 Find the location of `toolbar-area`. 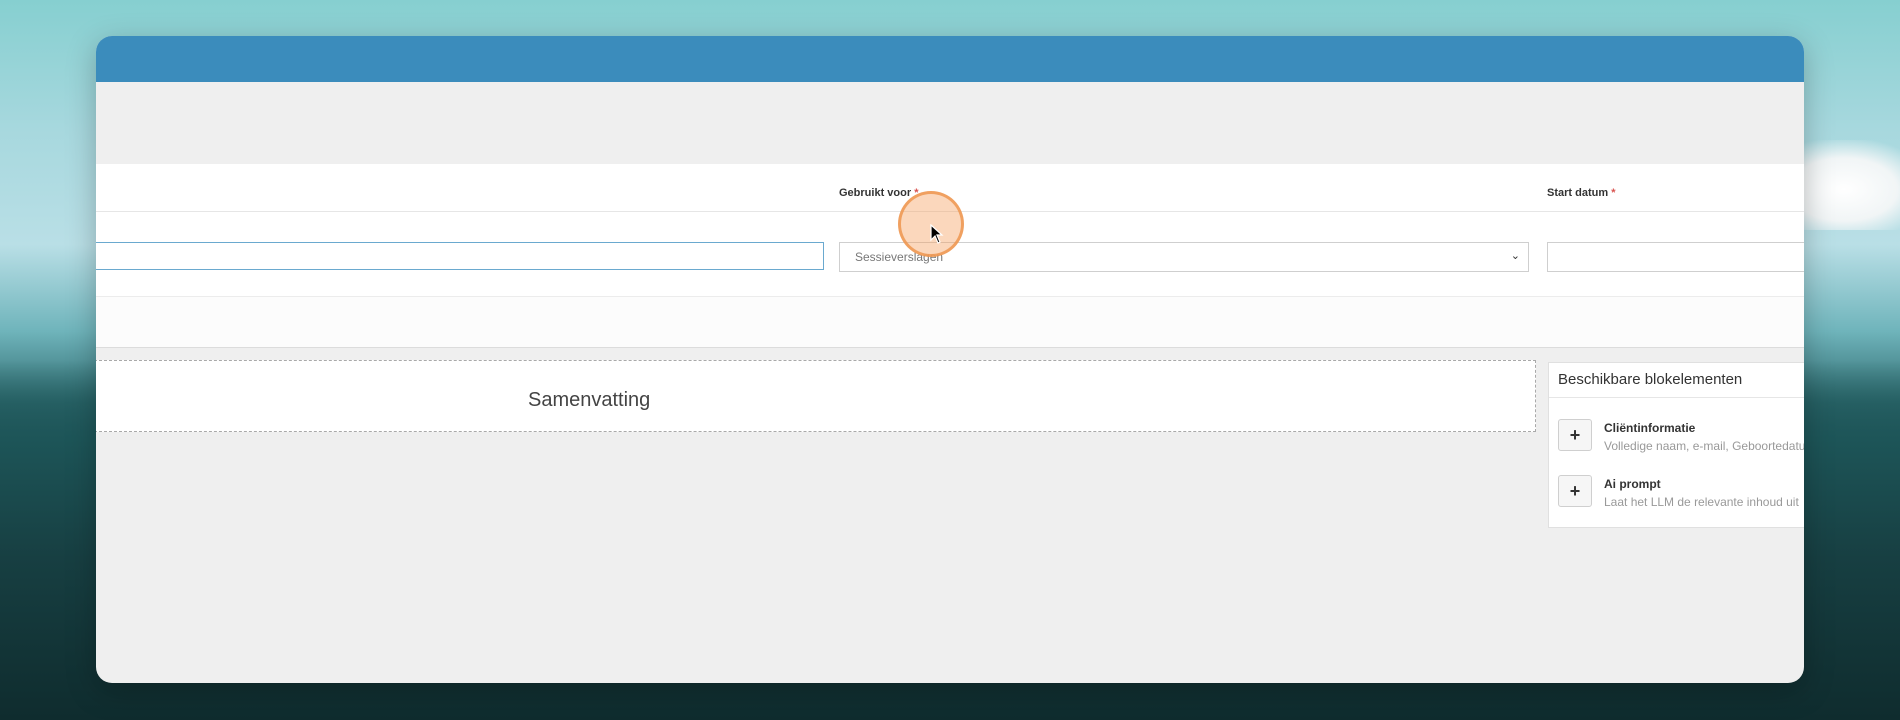

toolbar-area is located at coordinates (950, 123).